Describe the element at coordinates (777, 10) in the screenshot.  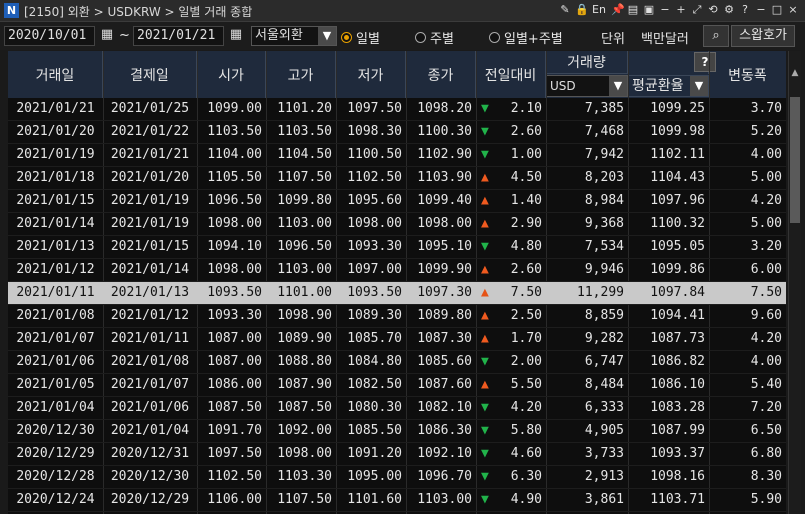
I see `maximize-icon: □` at that location.